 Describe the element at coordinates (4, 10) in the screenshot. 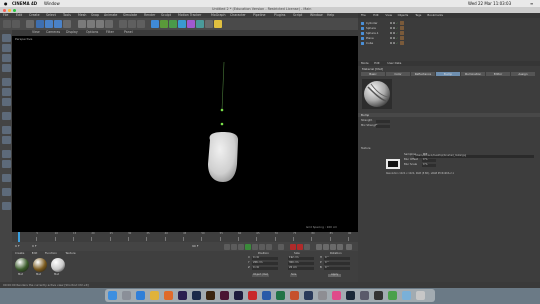

I see `close-window-button` at that location.